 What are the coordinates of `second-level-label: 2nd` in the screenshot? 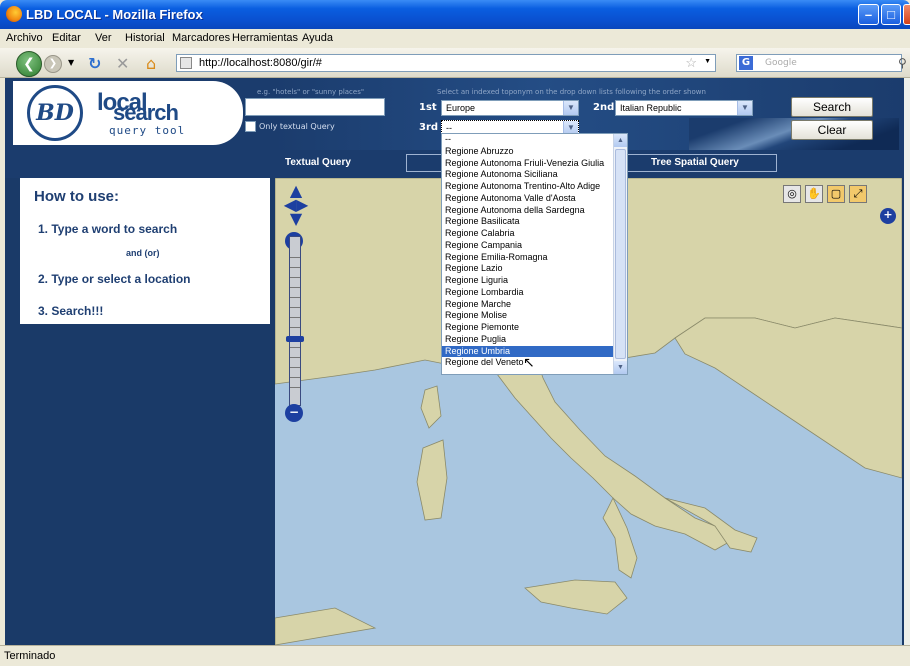 It's located at (604, 107).